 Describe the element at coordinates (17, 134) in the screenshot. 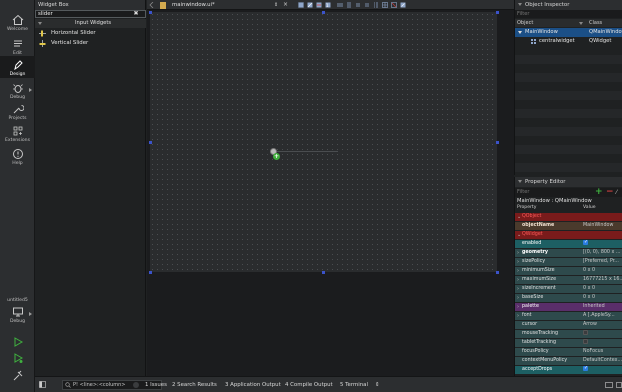

I see `mode-extensions: Extensions` at that location.